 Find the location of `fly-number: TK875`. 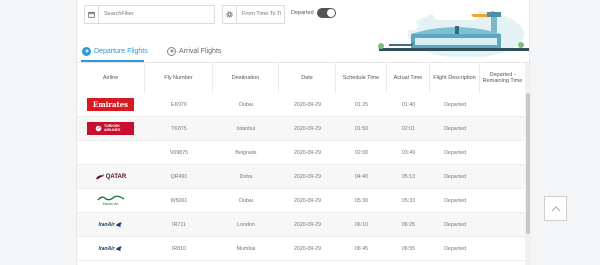

fly-number: TK875 is located at coordinates (179, 129).